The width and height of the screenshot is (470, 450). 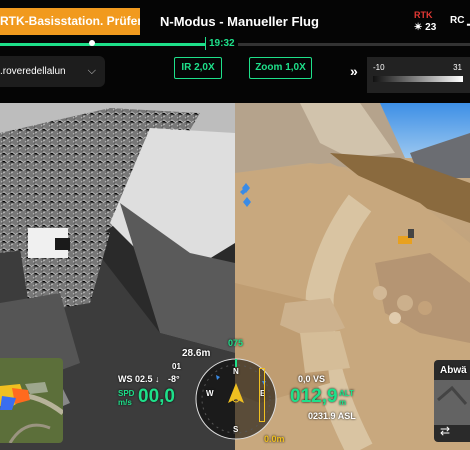 I want to click on hud-speed: 00,0, so click(x=156, y=396).